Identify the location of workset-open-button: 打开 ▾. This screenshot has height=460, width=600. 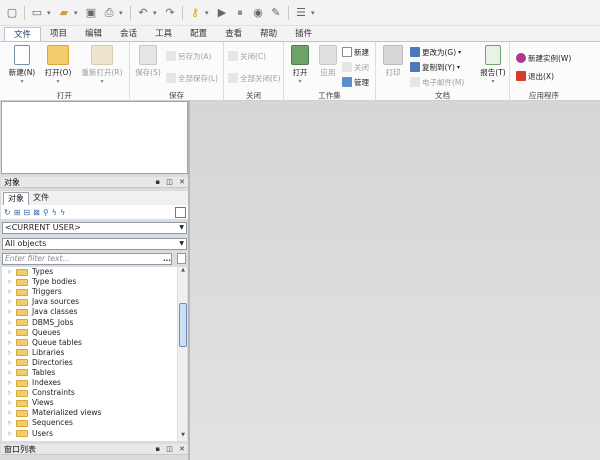
(300, 67).